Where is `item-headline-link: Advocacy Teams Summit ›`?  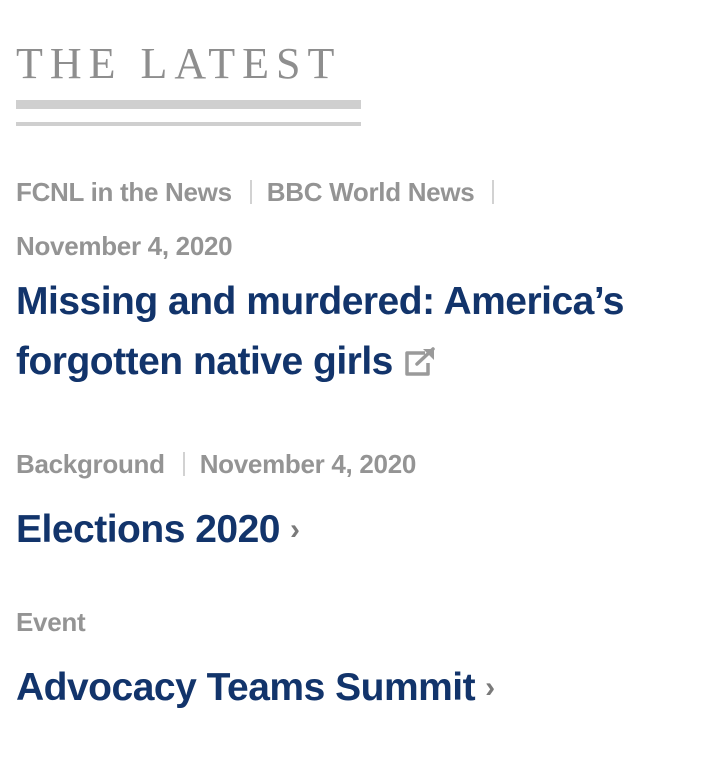
item-headline-link: Advocacy Teams Summit › is located at coordinates (359, 688).